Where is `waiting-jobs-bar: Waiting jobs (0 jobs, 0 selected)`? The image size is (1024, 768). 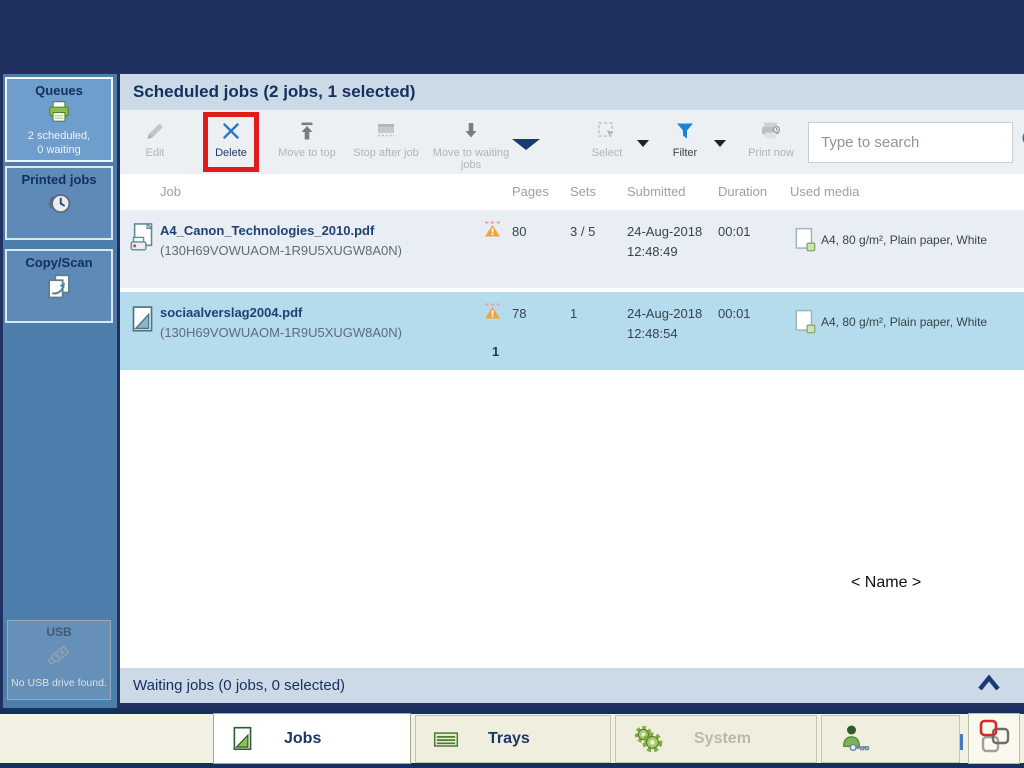 waiting-jobs-bar: Waiting jobs (0 jobs, 0 selected) is located at coordinates (572, 685).